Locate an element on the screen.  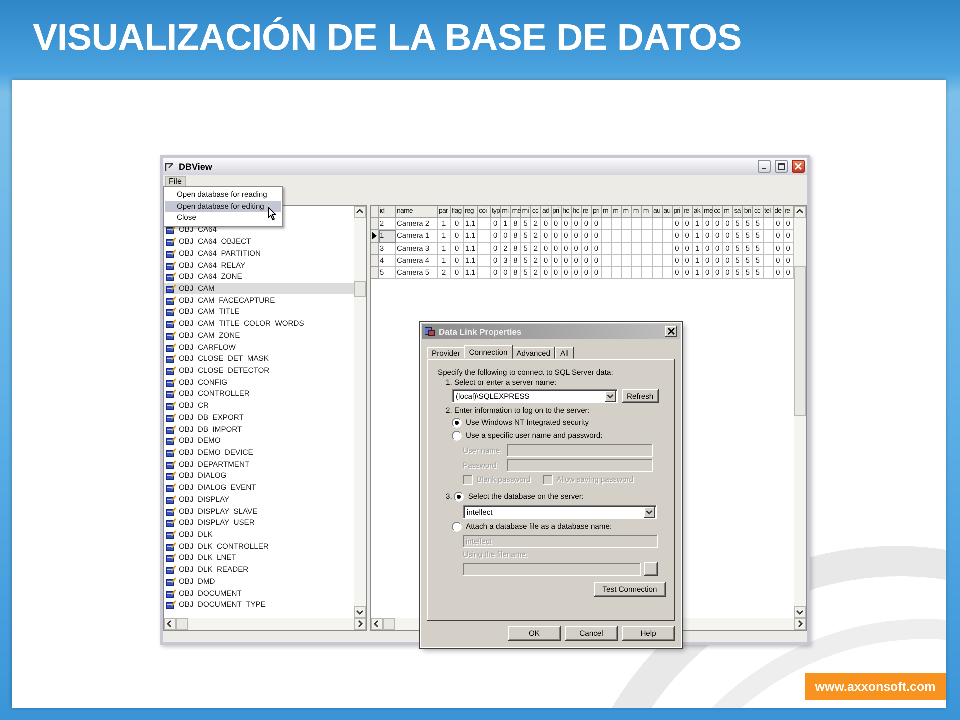
window-icon is located at coordinates (170, 167).